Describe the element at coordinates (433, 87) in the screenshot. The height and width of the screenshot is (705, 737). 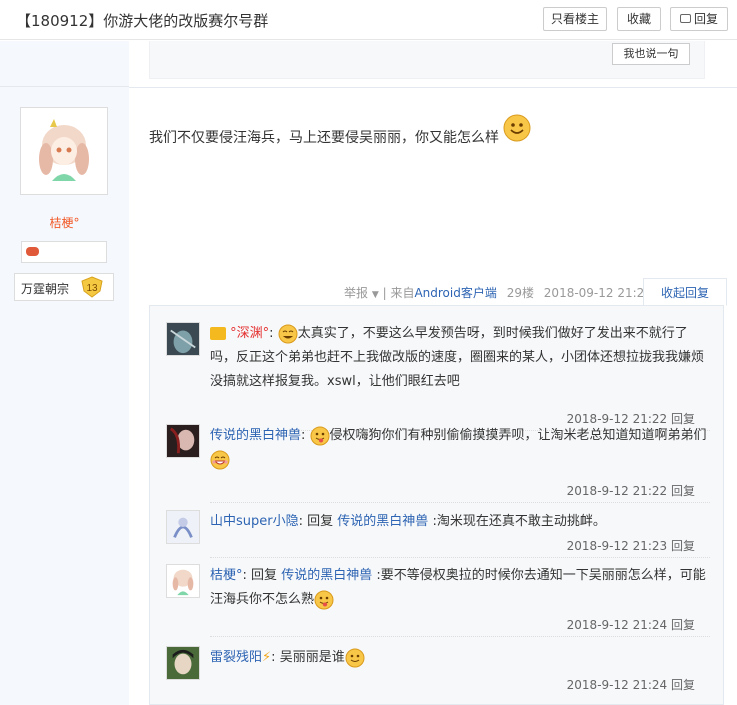
I see `post-divider` at that location.